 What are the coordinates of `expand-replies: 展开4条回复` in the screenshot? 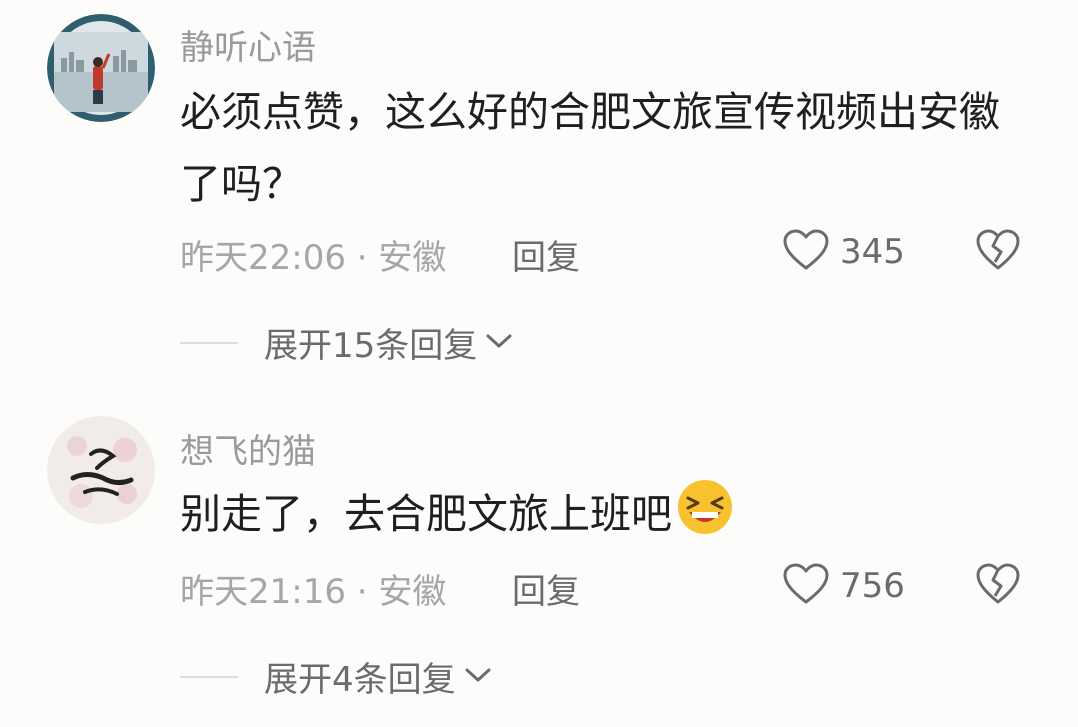 It's located at (336, 676).